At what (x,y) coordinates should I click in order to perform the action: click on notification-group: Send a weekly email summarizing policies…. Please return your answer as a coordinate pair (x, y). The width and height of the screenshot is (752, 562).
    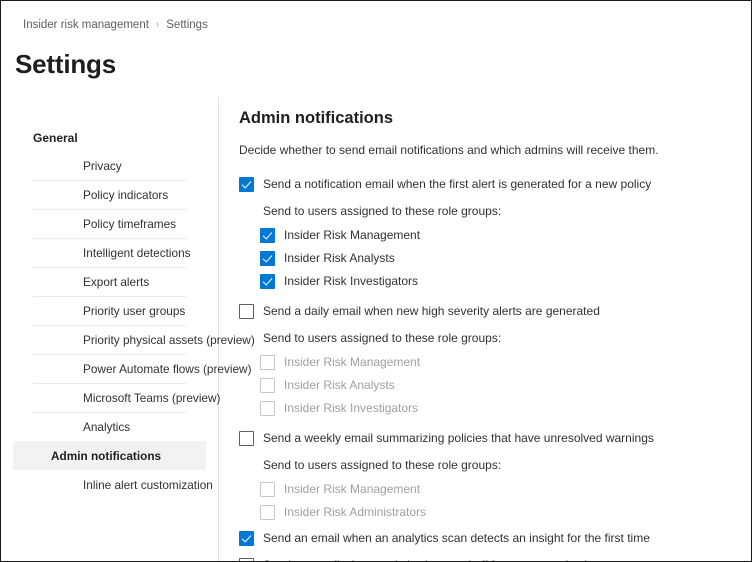
    Looking at the image, I should click on (482, 475).